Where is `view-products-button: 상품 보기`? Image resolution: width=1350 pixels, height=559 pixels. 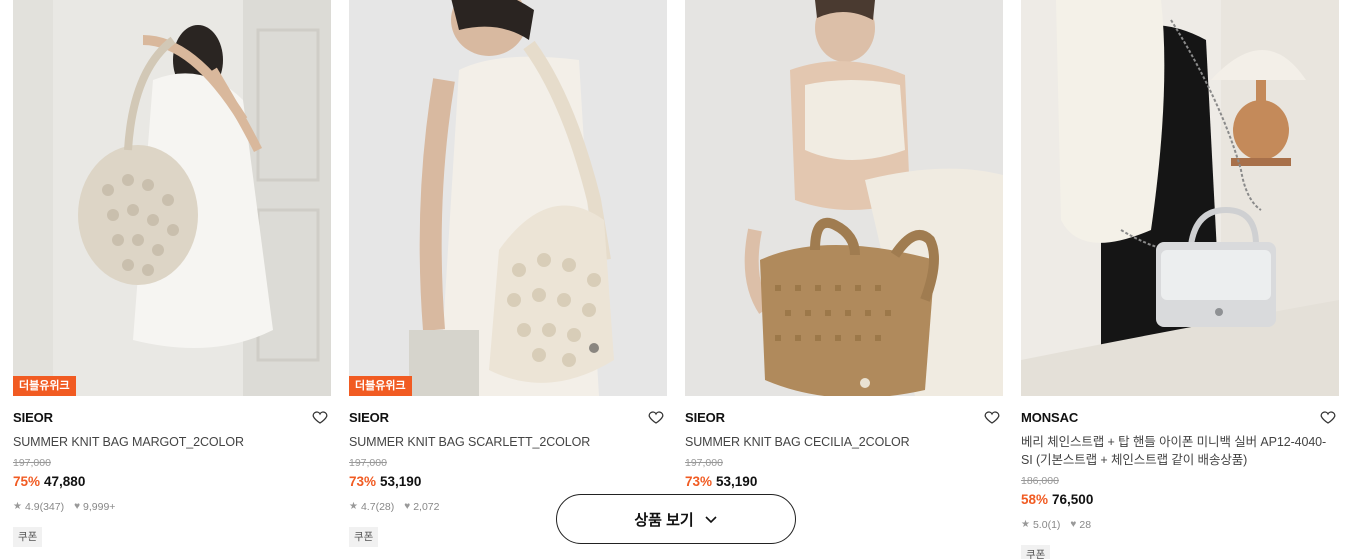
view-products-button: 상품 보기 is located at coordinates (676, 519).